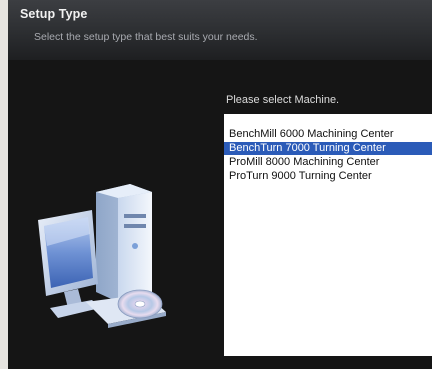 This screenshot has height=369, width=432. Describe the element at coordinates (328, 162) in the screenshot. I see `list-item-promill-8000: ProMill 8000 Machining Center` at that location.